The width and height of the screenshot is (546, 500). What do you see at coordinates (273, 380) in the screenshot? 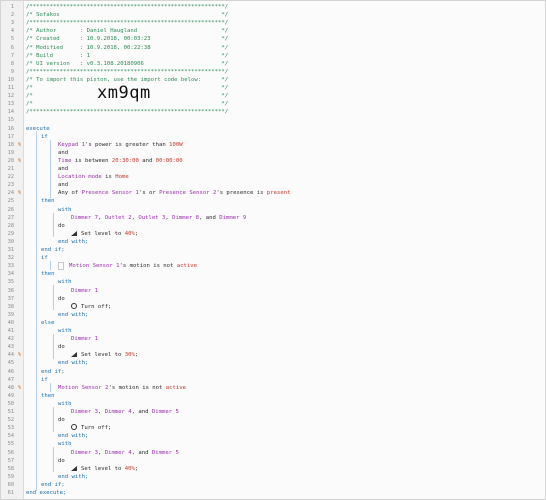
I see `code-line: 47 if` at bounding box center [273, 380].